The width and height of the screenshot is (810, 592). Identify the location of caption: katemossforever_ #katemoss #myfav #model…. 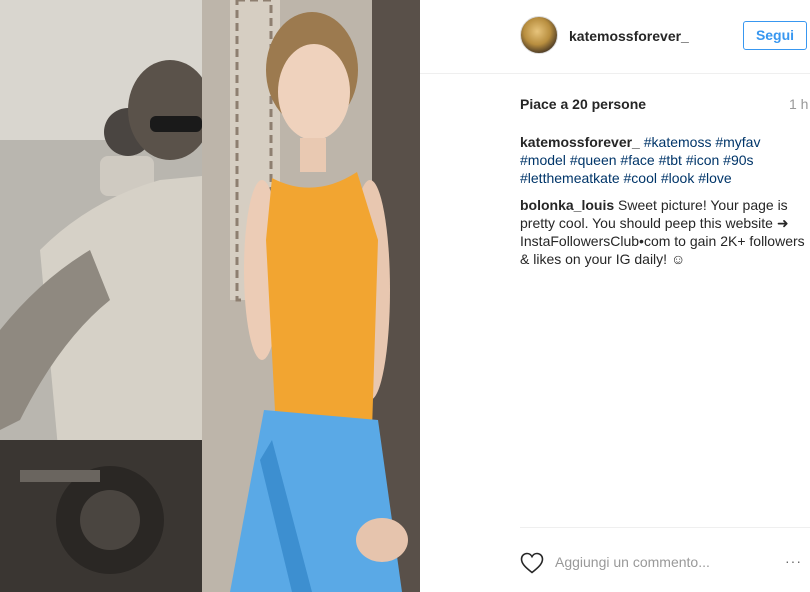
(665, 160).